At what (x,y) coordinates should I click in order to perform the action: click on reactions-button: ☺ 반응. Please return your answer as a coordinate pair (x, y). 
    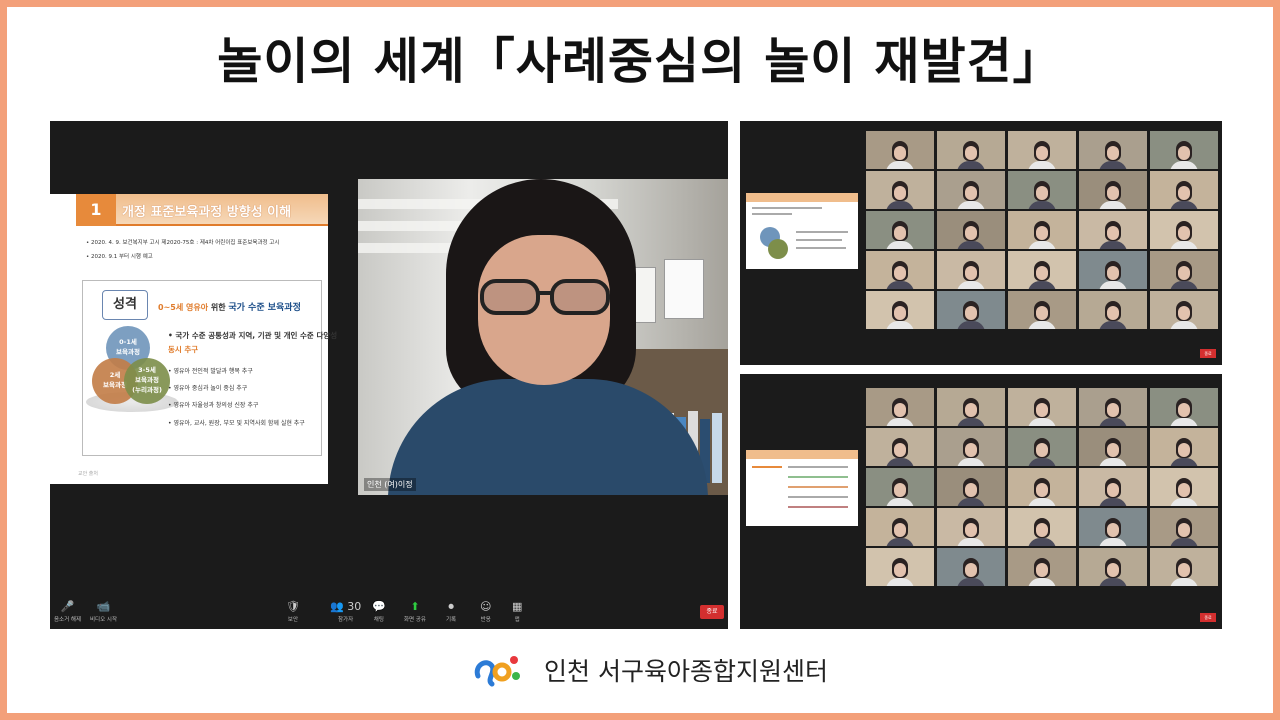
    Looking at the image, I should click on (485, 611).